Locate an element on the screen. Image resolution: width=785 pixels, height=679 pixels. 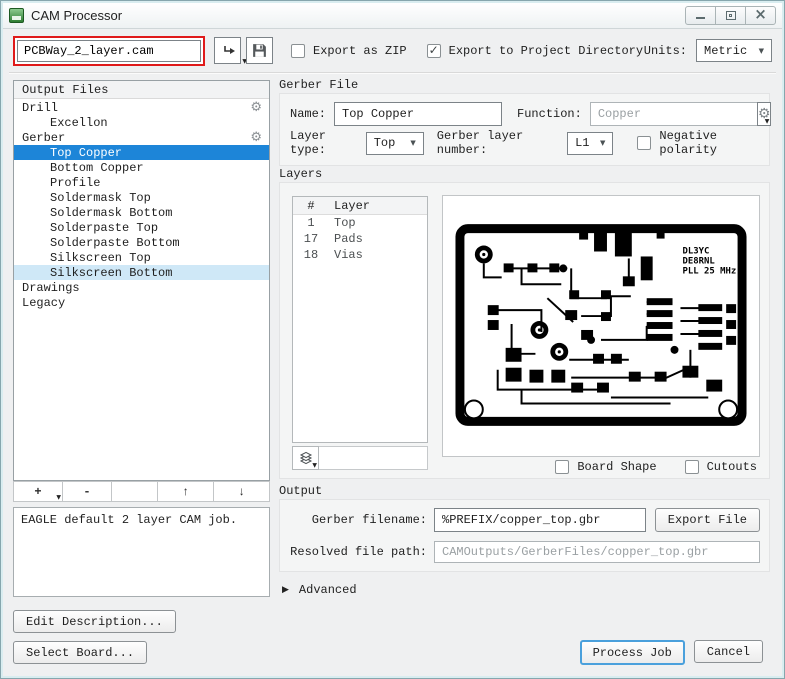
tree-item-drawings: Drawings is located at coordinates (141, 287).